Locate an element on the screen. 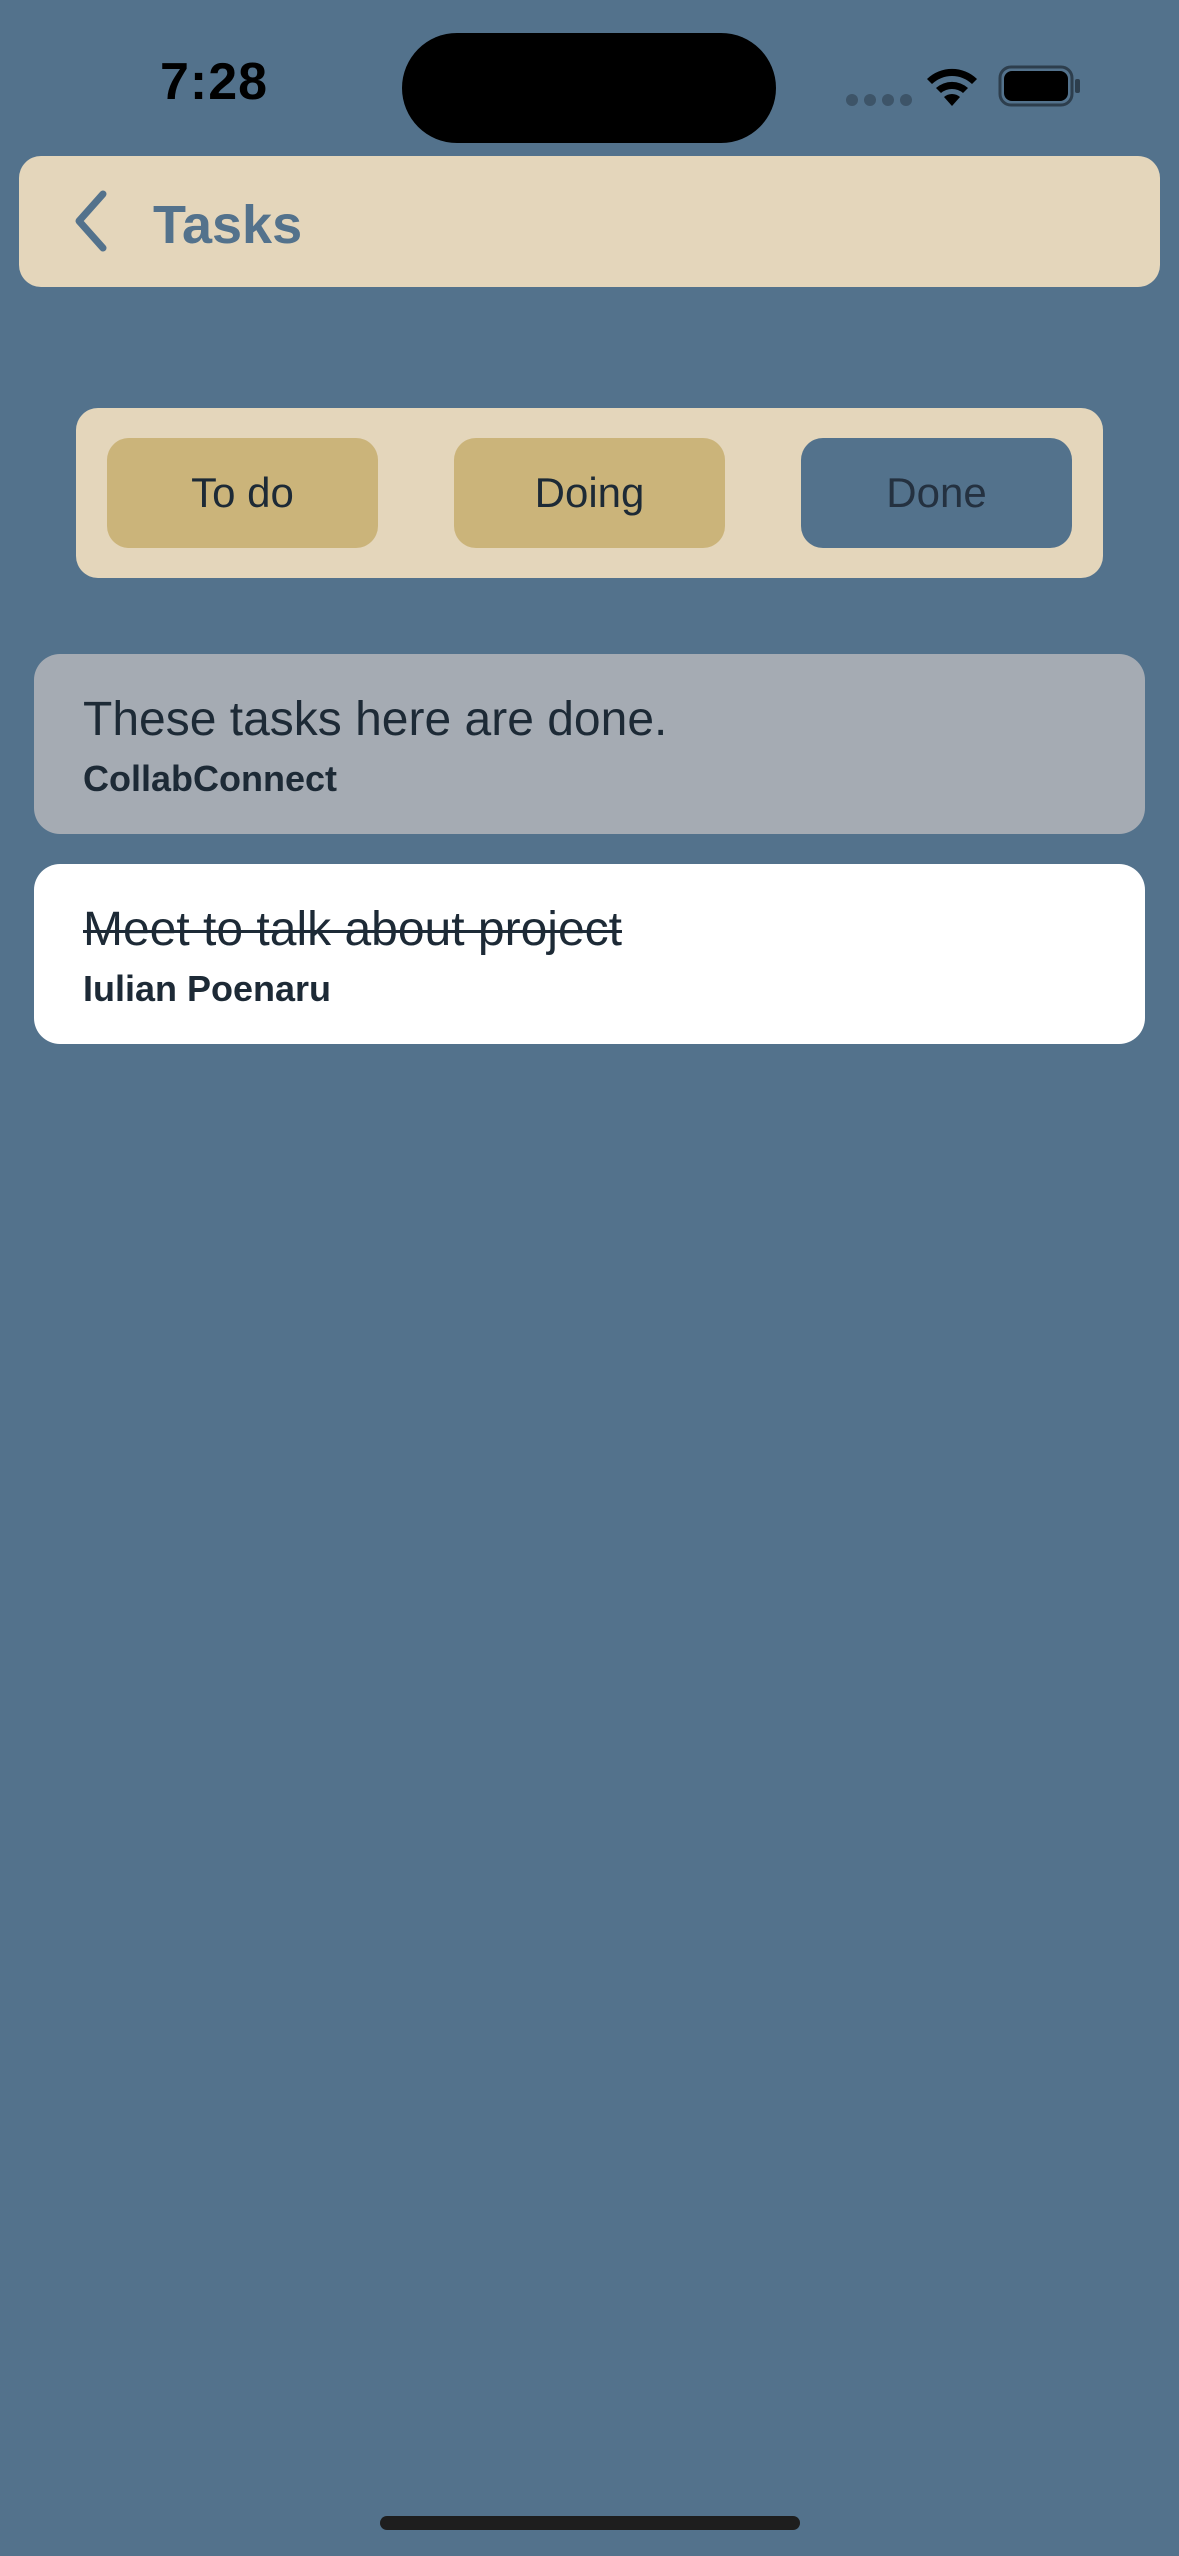  tab-done: Done is located at coordinates (936, 493).